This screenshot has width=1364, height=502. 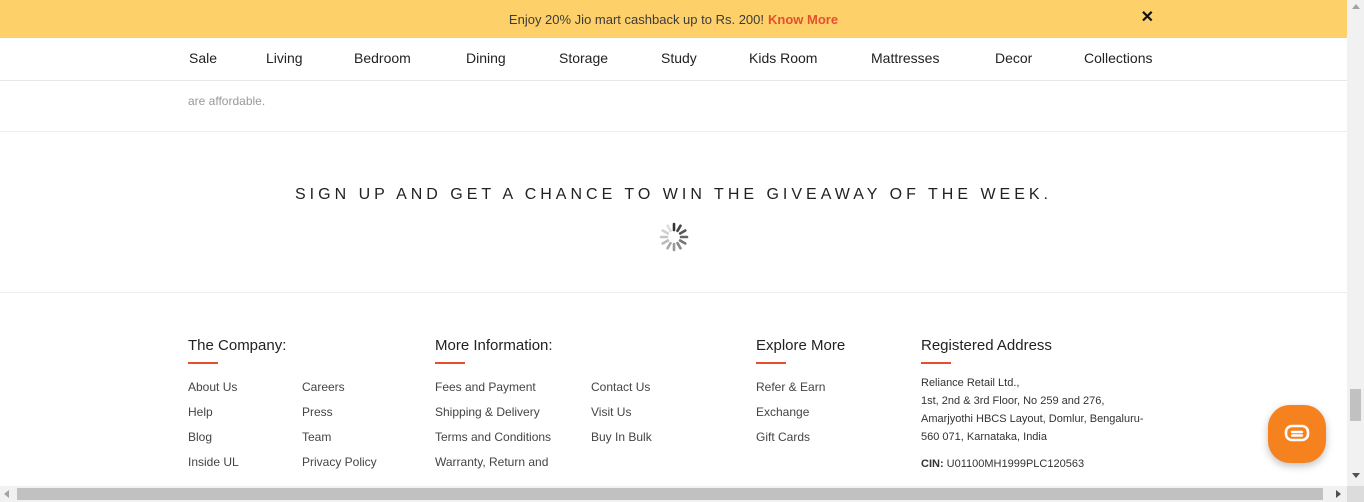 I want to click on footer-link-blog: Blog, so click(x=213, y=437).